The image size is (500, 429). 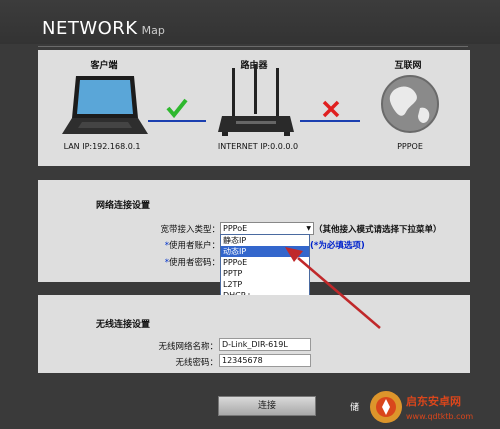 What do you see at coordinates (439, 416) in the screenshot?
I see `svg-text: www.qdtktb.com` at bounding box center [439, 416].